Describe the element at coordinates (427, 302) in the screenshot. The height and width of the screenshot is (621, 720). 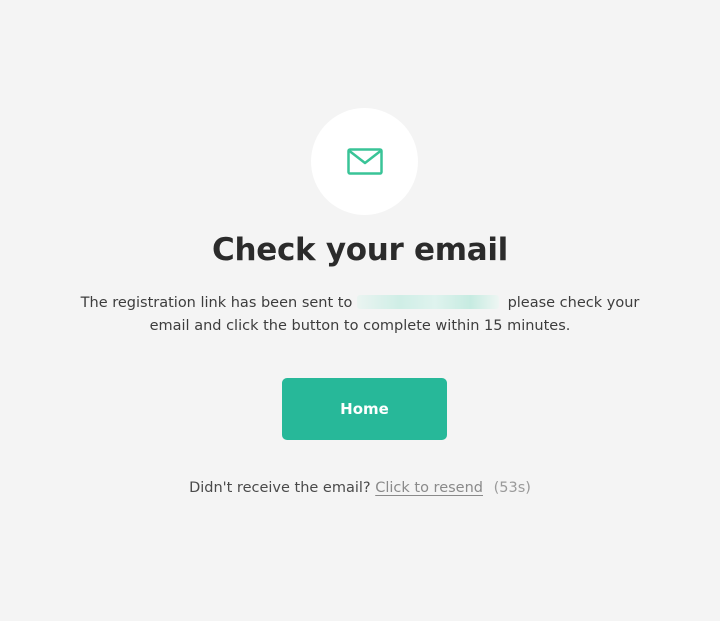
I see `redacted-email-address` at that location.